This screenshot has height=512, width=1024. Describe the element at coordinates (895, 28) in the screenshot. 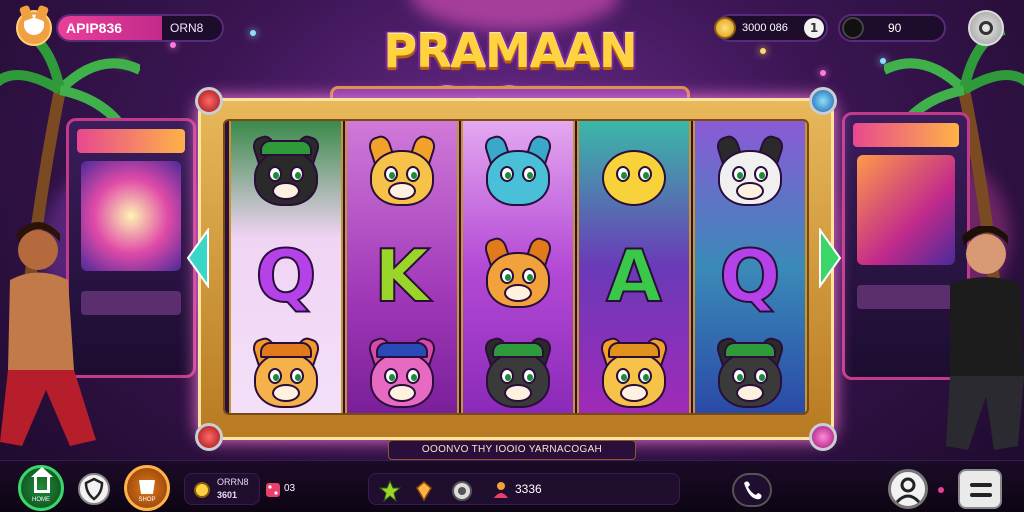

I see `gem-balance-value: 90` at that location.